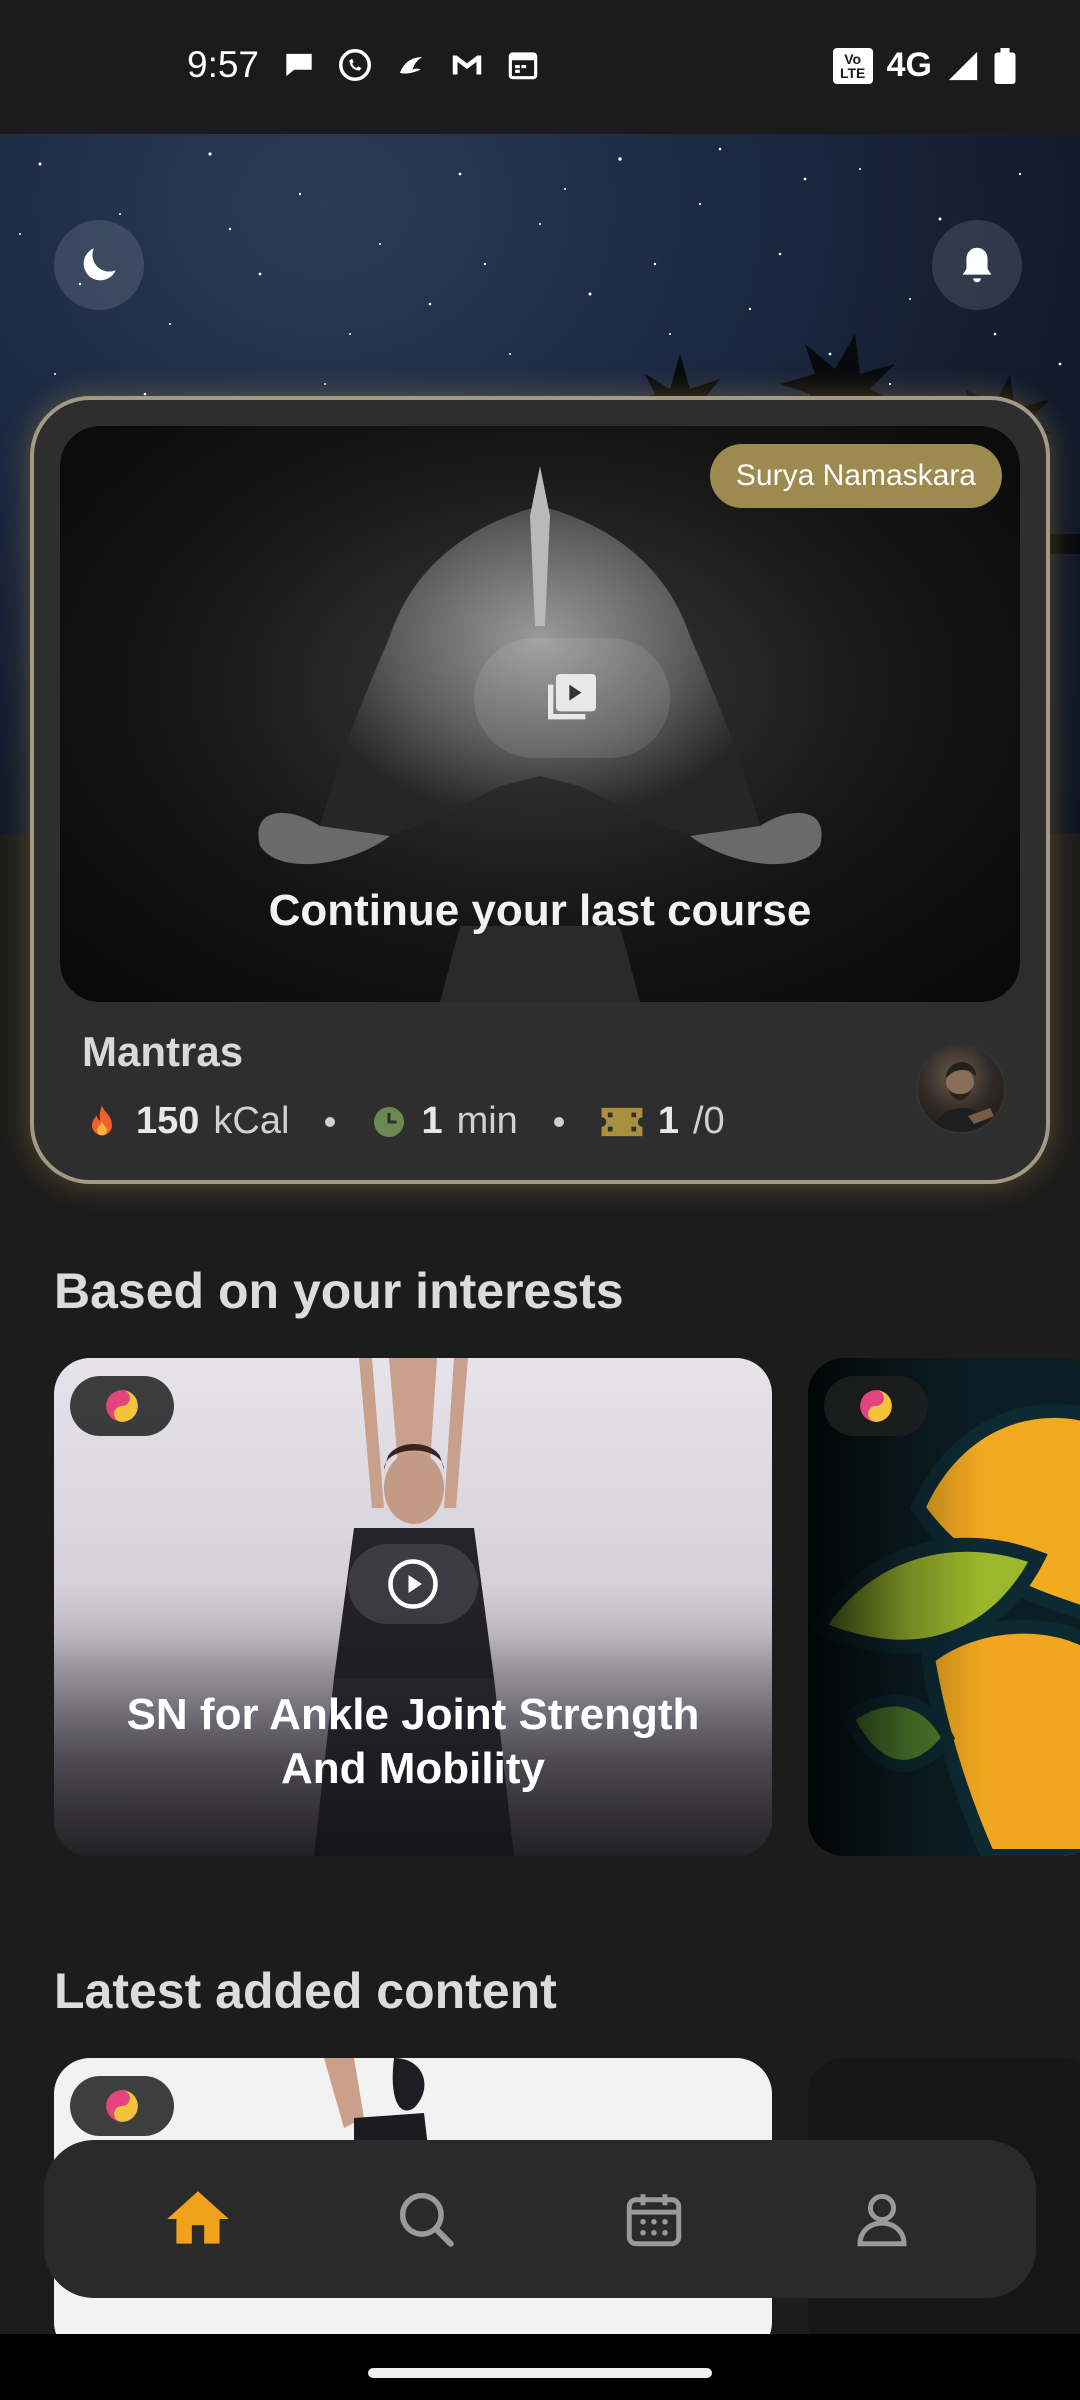  I want to click on system-status: Vo LTE 4G, so click(924, 65).